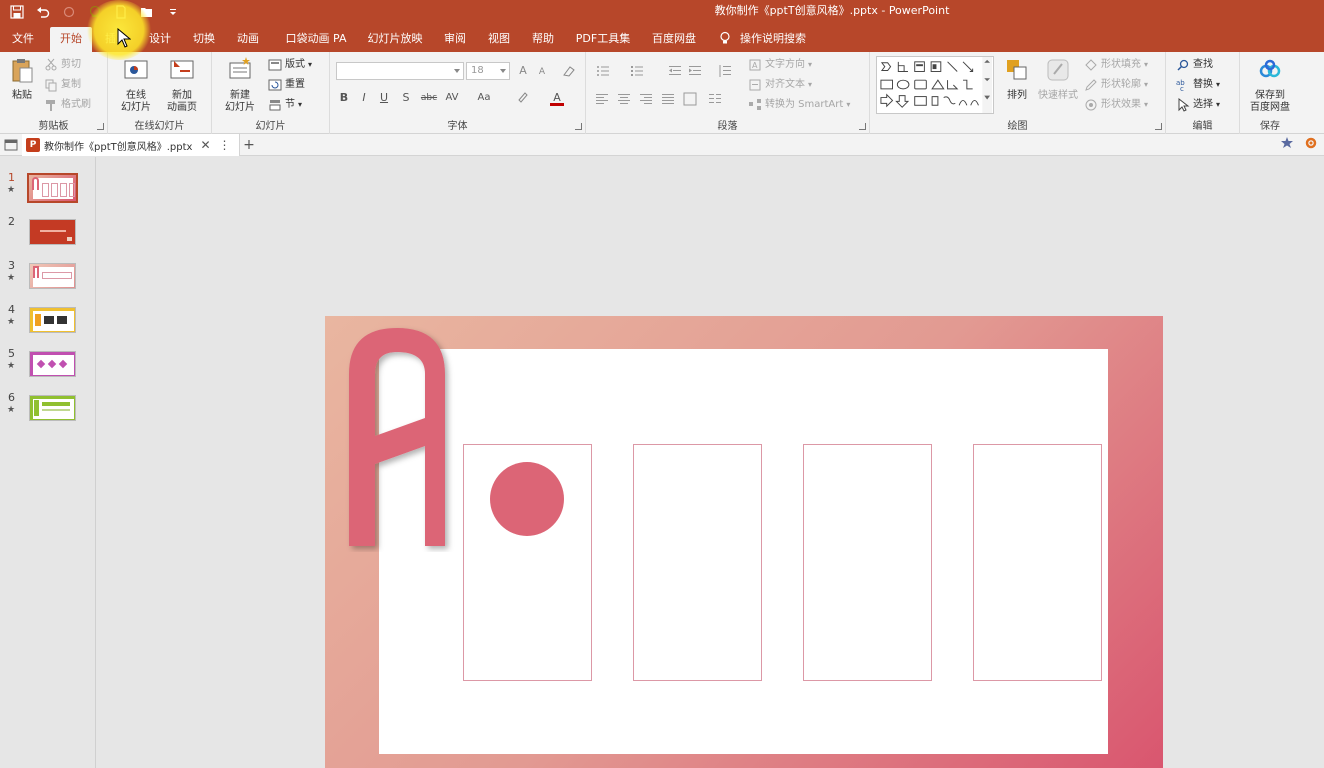 The width and height of the screenshot is (1324, 768). I want to click on tab-review: 审阅, so click(455, 39).